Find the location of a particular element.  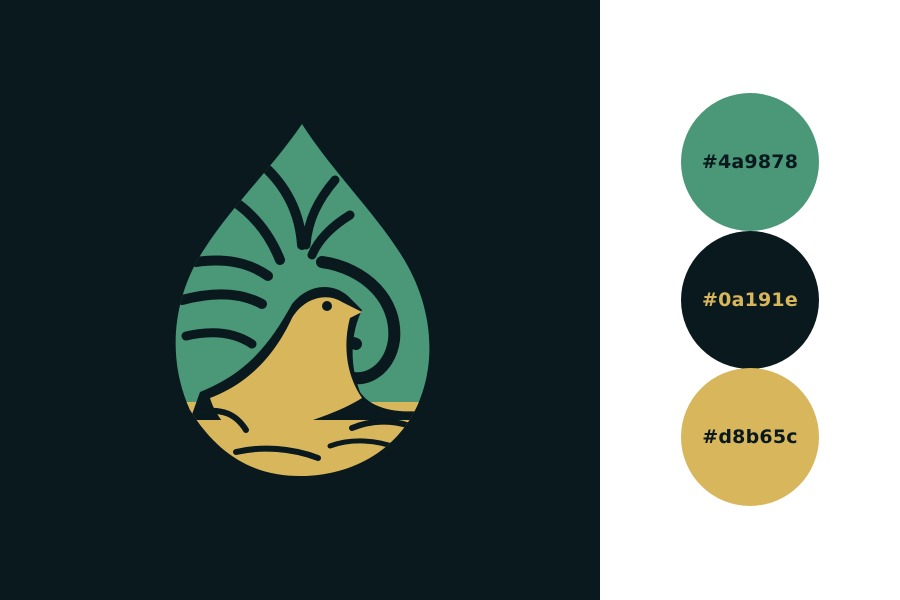

swatch-background-label: #0a191e is located at coordinates (750, 300).